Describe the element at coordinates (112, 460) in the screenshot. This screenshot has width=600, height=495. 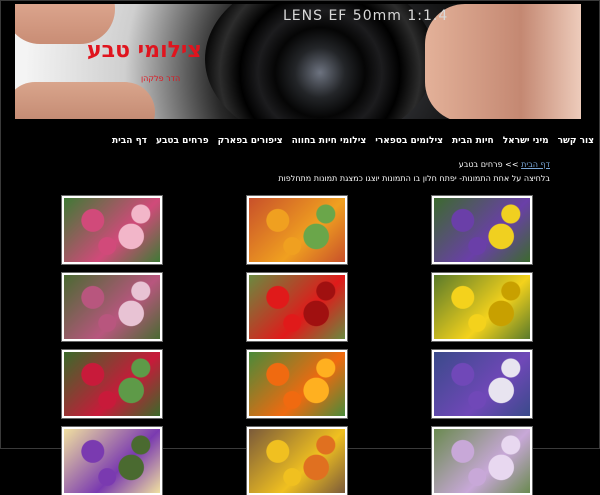
I see `thumbnail-purple-iris-row` at that location.